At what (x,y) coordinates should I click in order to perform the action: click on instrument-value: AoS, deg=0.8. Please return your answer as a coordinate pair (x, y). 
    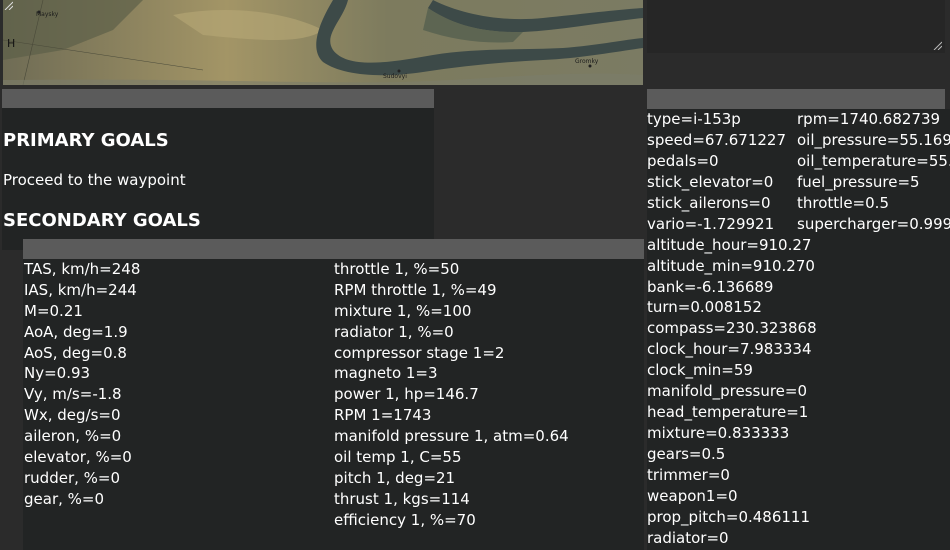
    Looking at the image, I should click on (75, 352).